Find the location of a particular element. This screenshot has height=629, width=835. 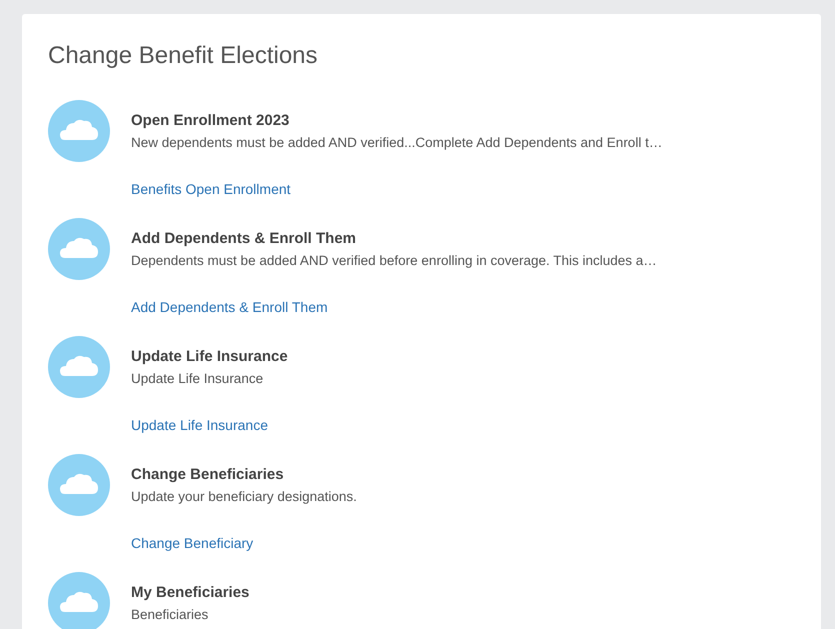

item-title: My Beneficiaries is located at coordinates (190, 593).